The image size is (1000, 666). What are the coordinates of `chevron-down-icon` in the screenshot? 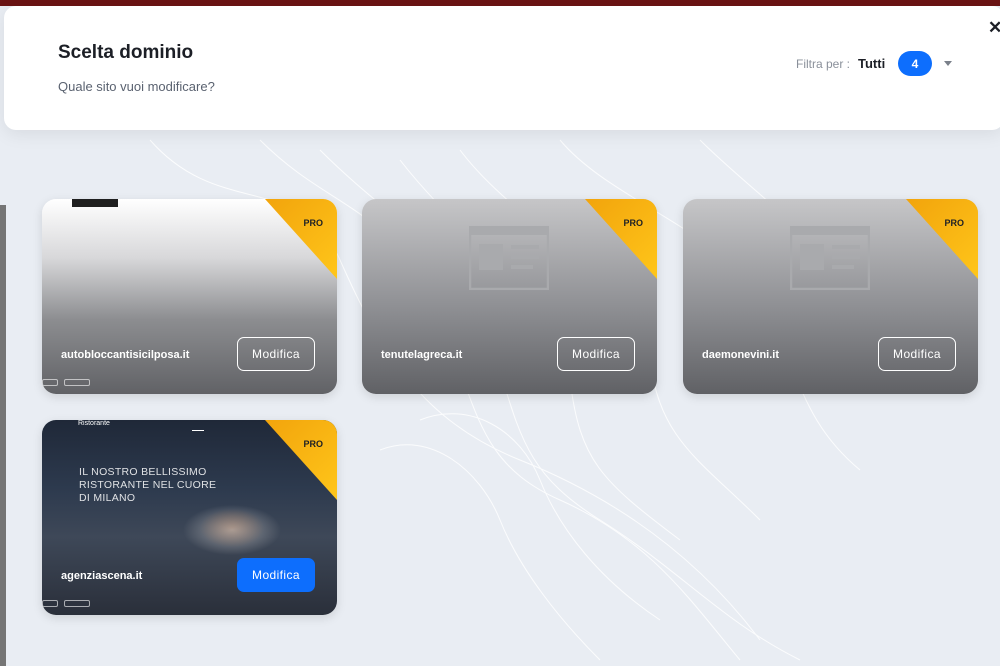 It's located at (948, 63).